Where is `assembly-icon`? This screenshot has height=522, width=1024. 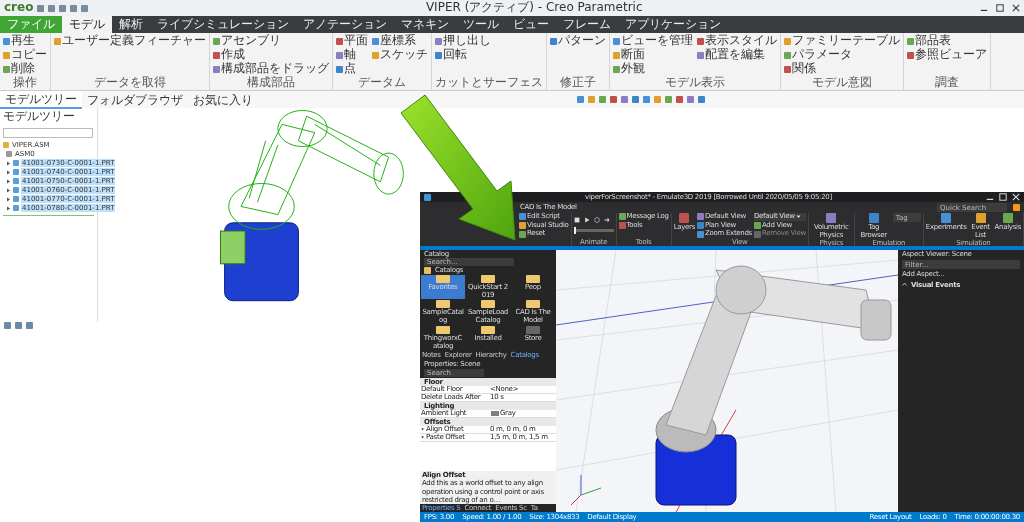 assembly-icon is located at coordinates (6, 145).